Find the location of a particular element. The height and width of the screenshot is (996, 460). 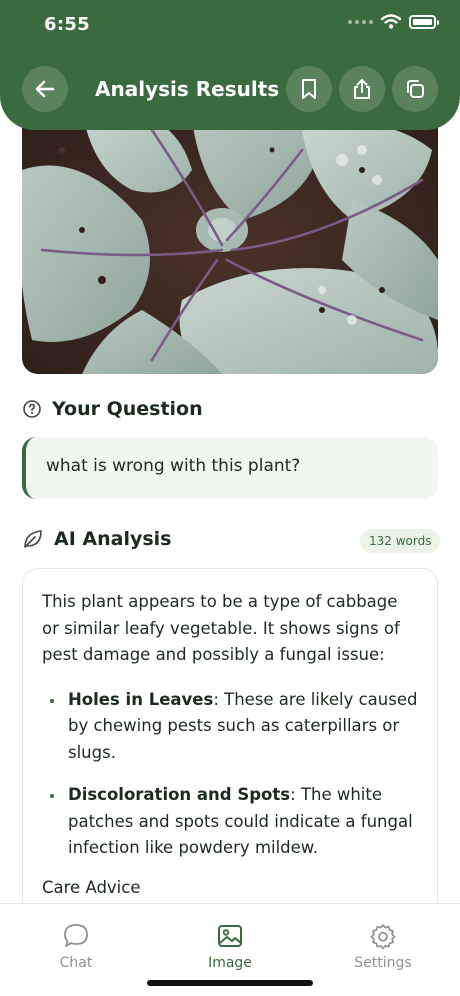

status-icons is located at coordinates (393, 21).